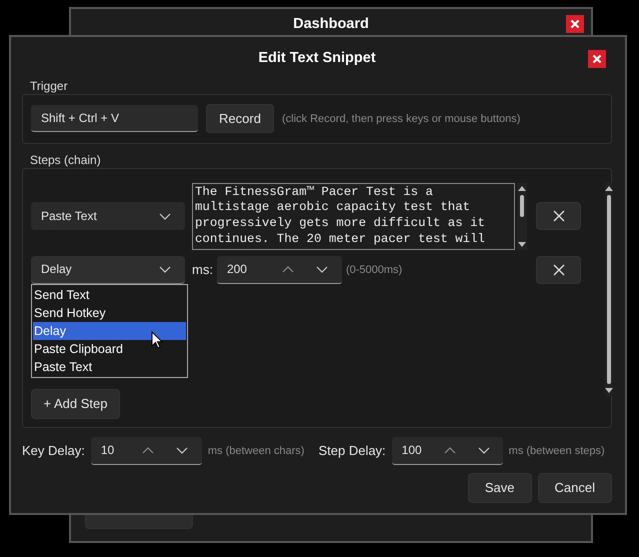 The height and width of the screenshot is (557, 639). What do you see at coordinates (556, 450) in the screenshot?
I see `hint-text: ms (between steps)` at bounding box center [556, 450].